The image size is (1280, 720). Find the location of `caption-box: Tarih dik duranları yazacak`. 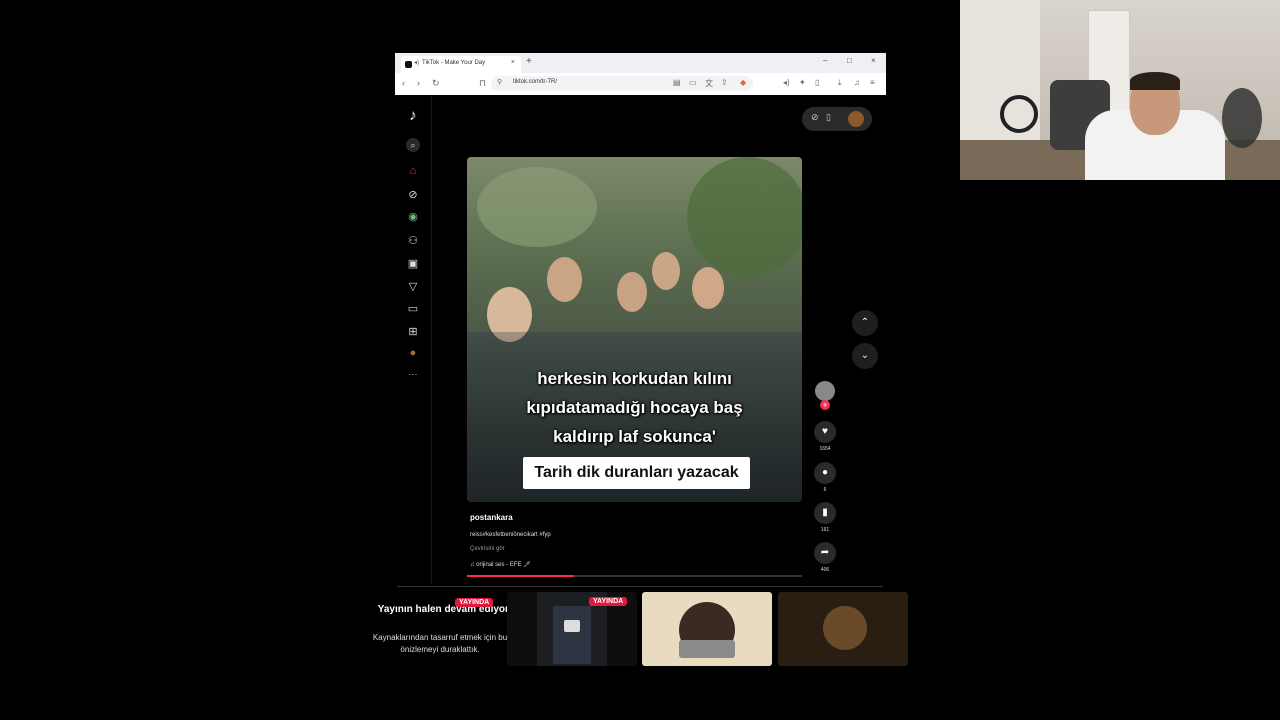

caption-box: Tarih dik duranları yazacak is located at coordinates (636, 473).